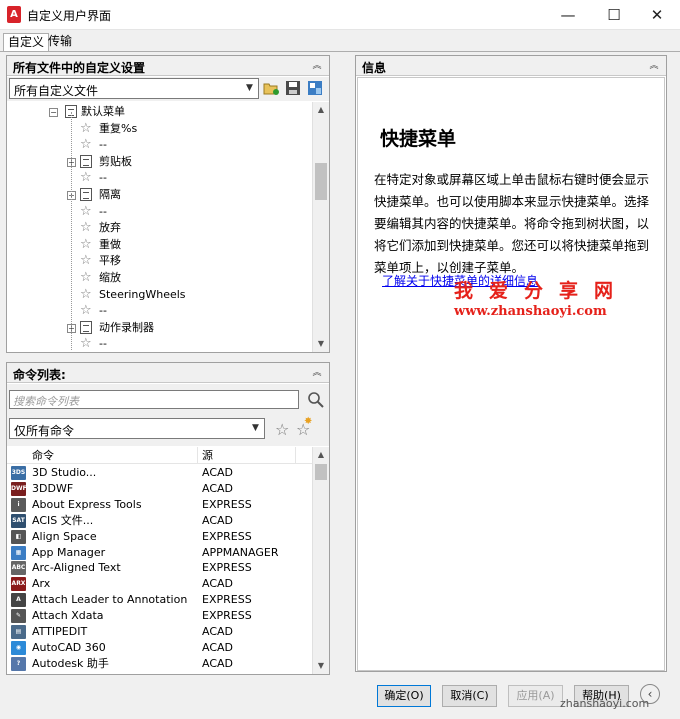 The height and width of the screenshot is (719, 680). Describe the element at coordinates (157, 112) in the screenshot. I see `tree-item: − 默认菜单` at that location.